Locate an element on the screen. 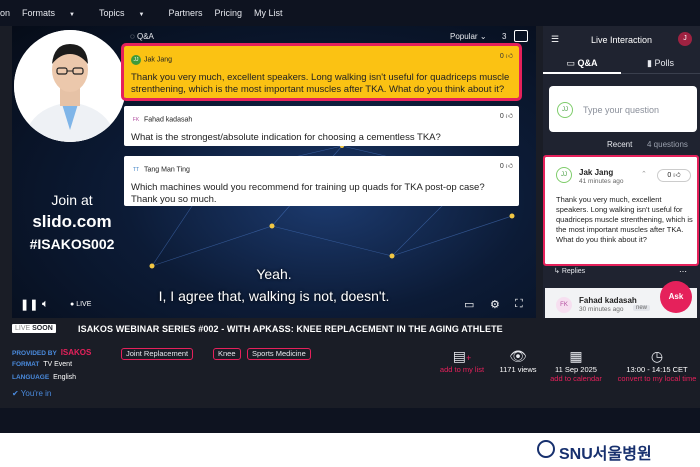 The height and width of the screenshot is (467, 700). nav-item-pricing: Pricing is located at coordinates (228, 13).